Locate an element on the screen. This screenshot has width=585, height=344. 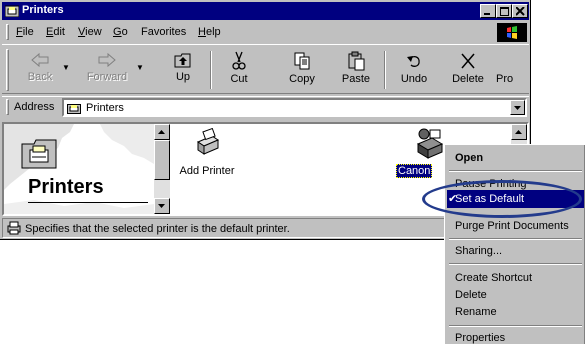
maximize-icon is located at coordinates (504, 11).